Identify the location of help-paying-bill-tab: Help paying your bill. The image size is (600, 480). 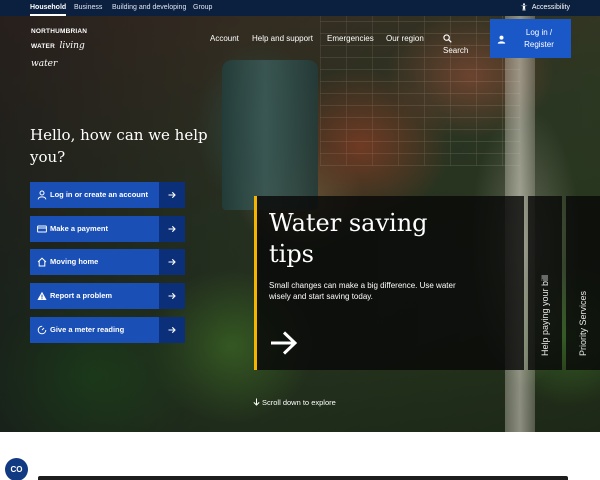
(545, 283).